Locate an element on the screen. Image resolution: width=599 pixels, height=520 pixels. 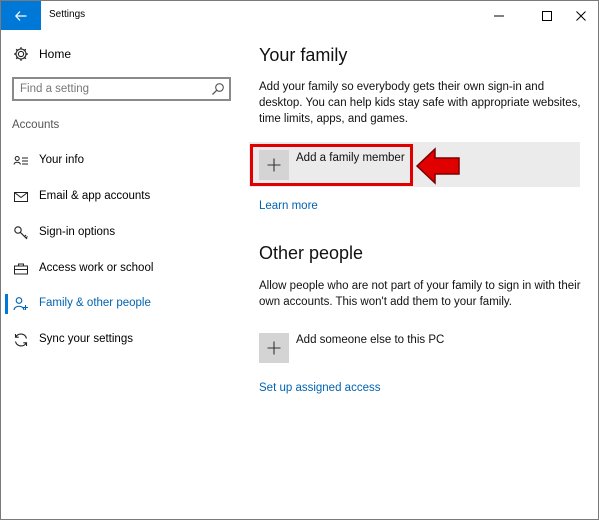
sidebar-item-access-work-or-school: Access work or school is located at coordinates (121, 269).